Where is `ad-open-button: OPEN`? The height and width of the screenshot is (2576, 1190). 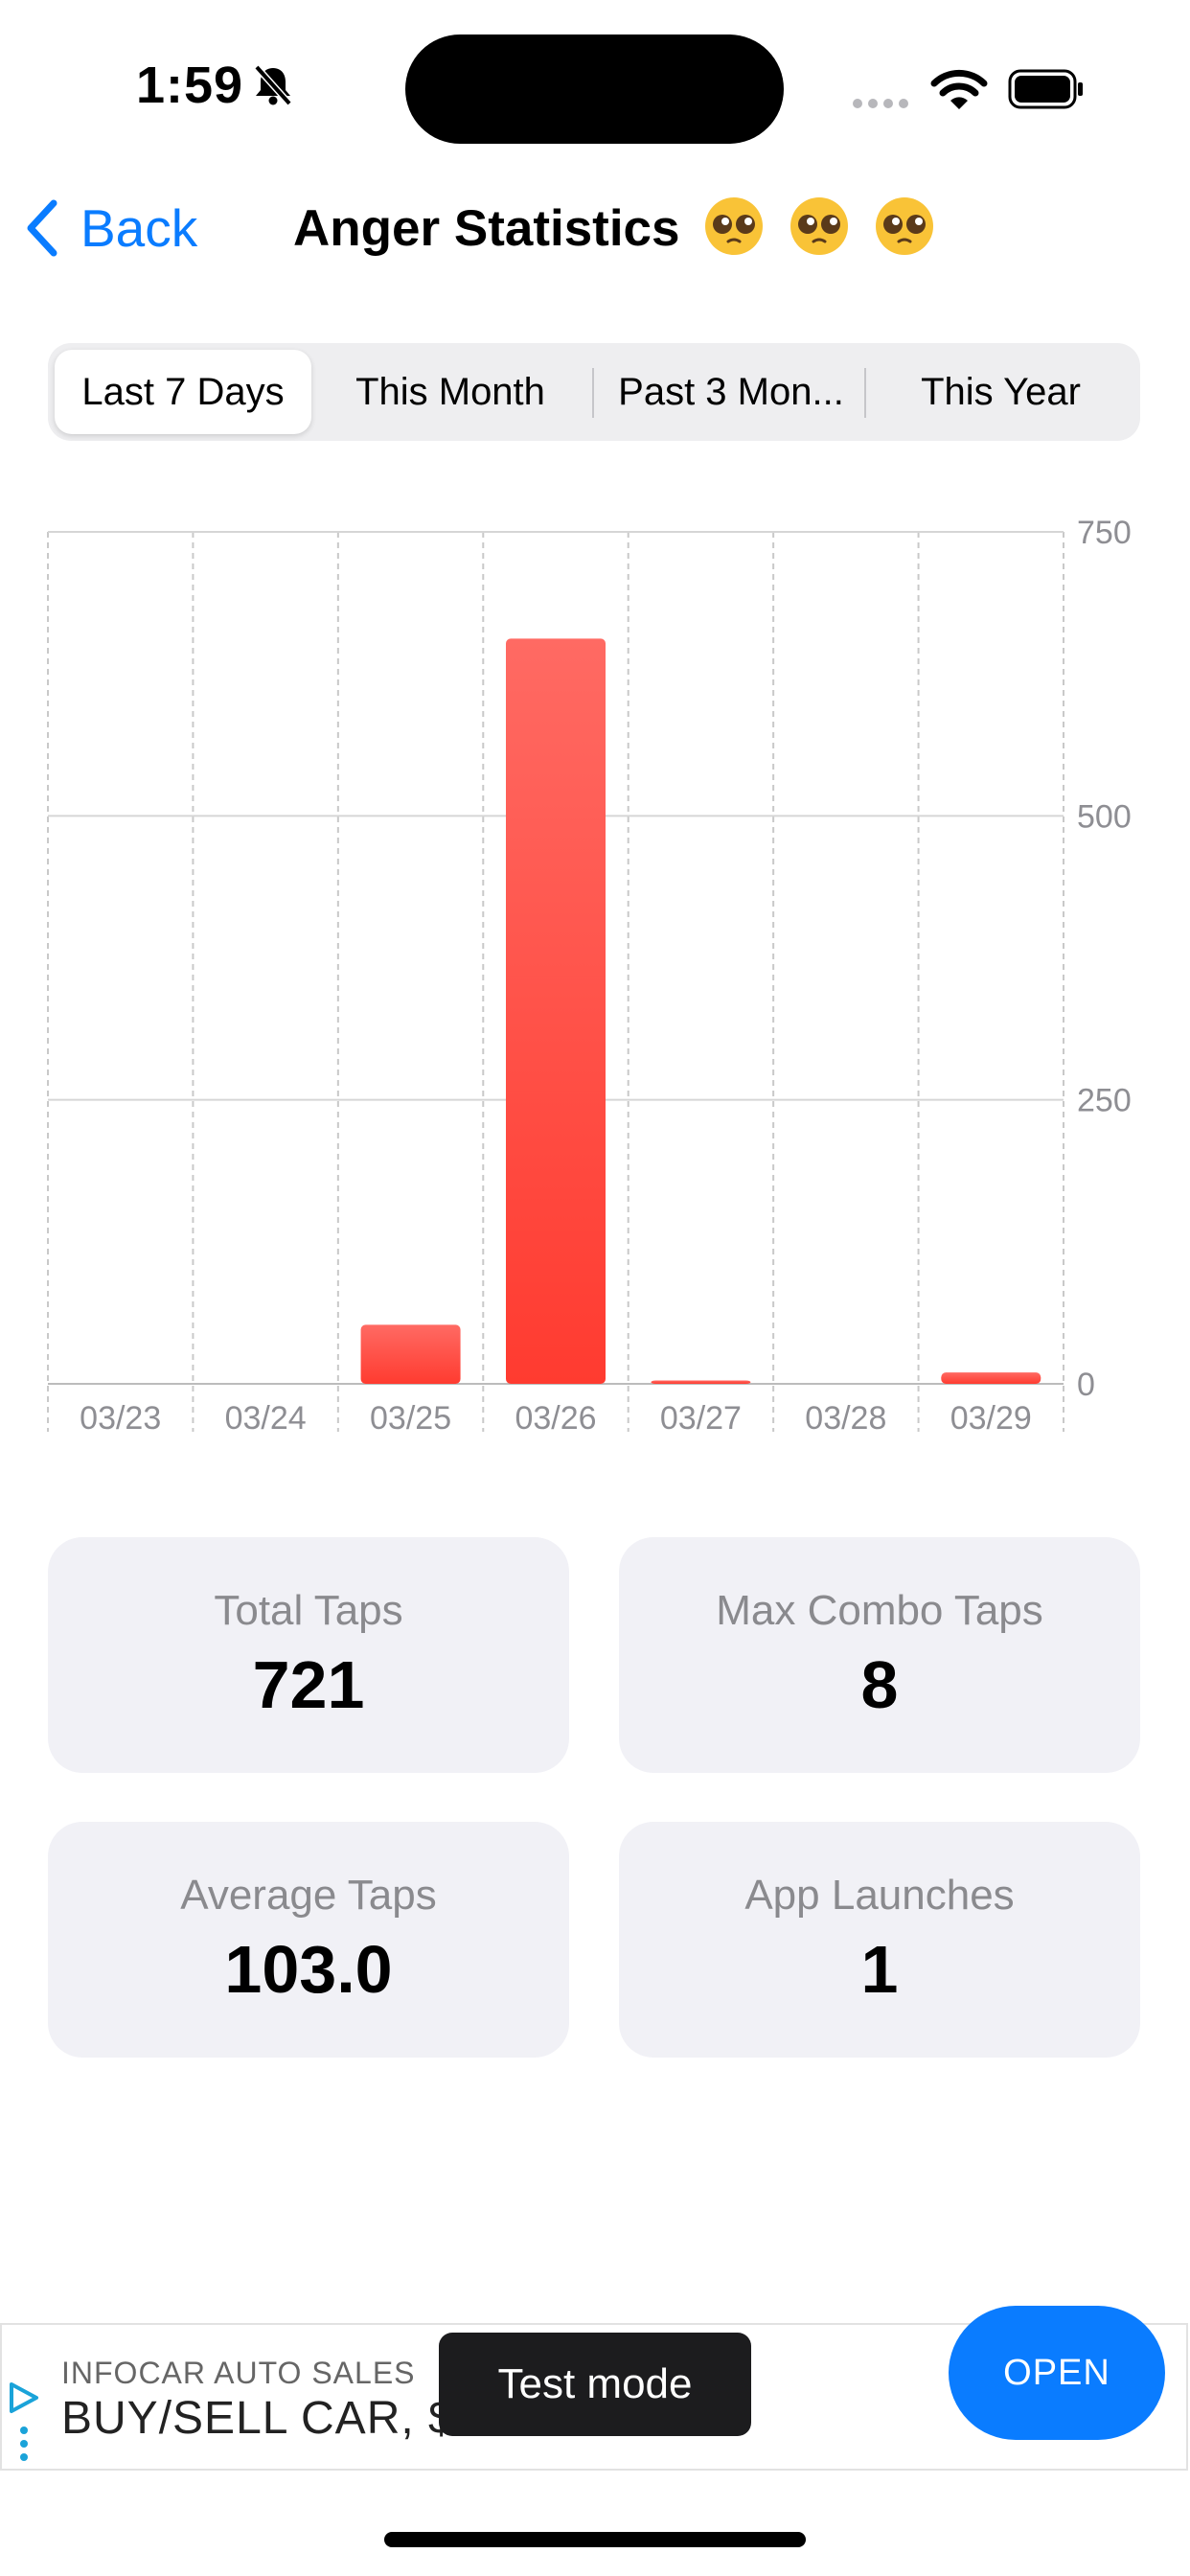 ad-open-button: OPEN is located at coordinates (1057, 2373).